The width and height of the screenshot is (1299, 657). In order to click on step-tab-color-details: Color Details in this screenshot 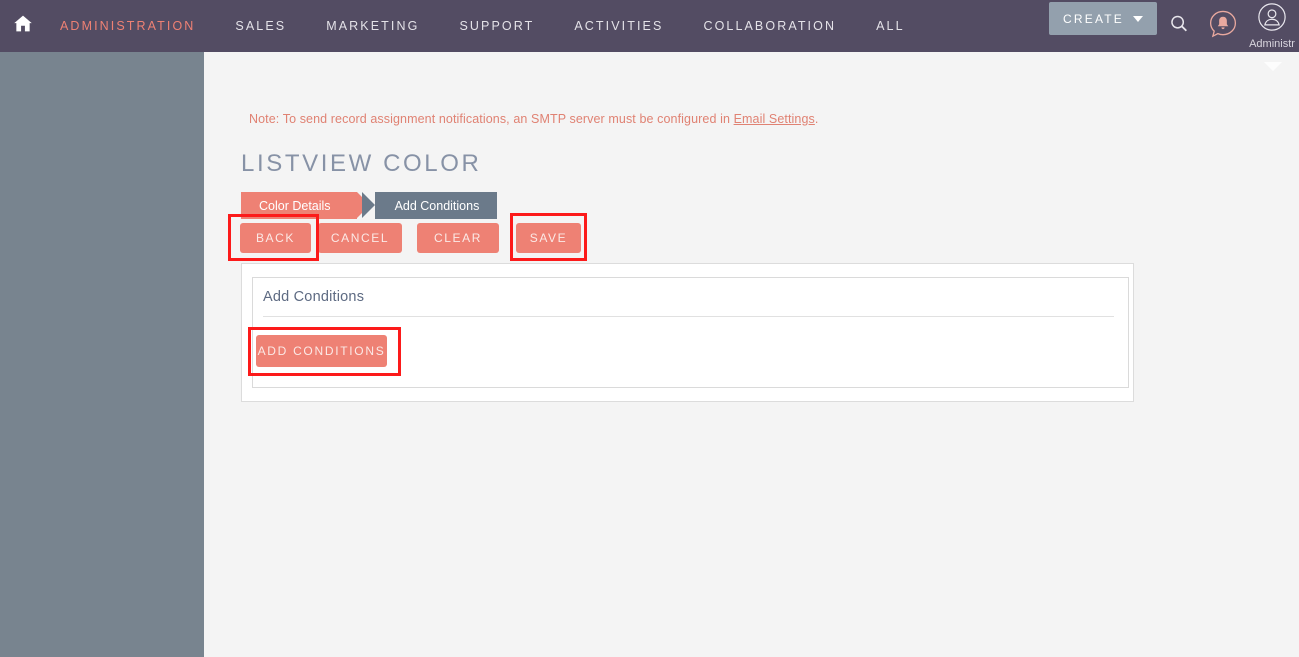, I will do `click(305, 205)`.